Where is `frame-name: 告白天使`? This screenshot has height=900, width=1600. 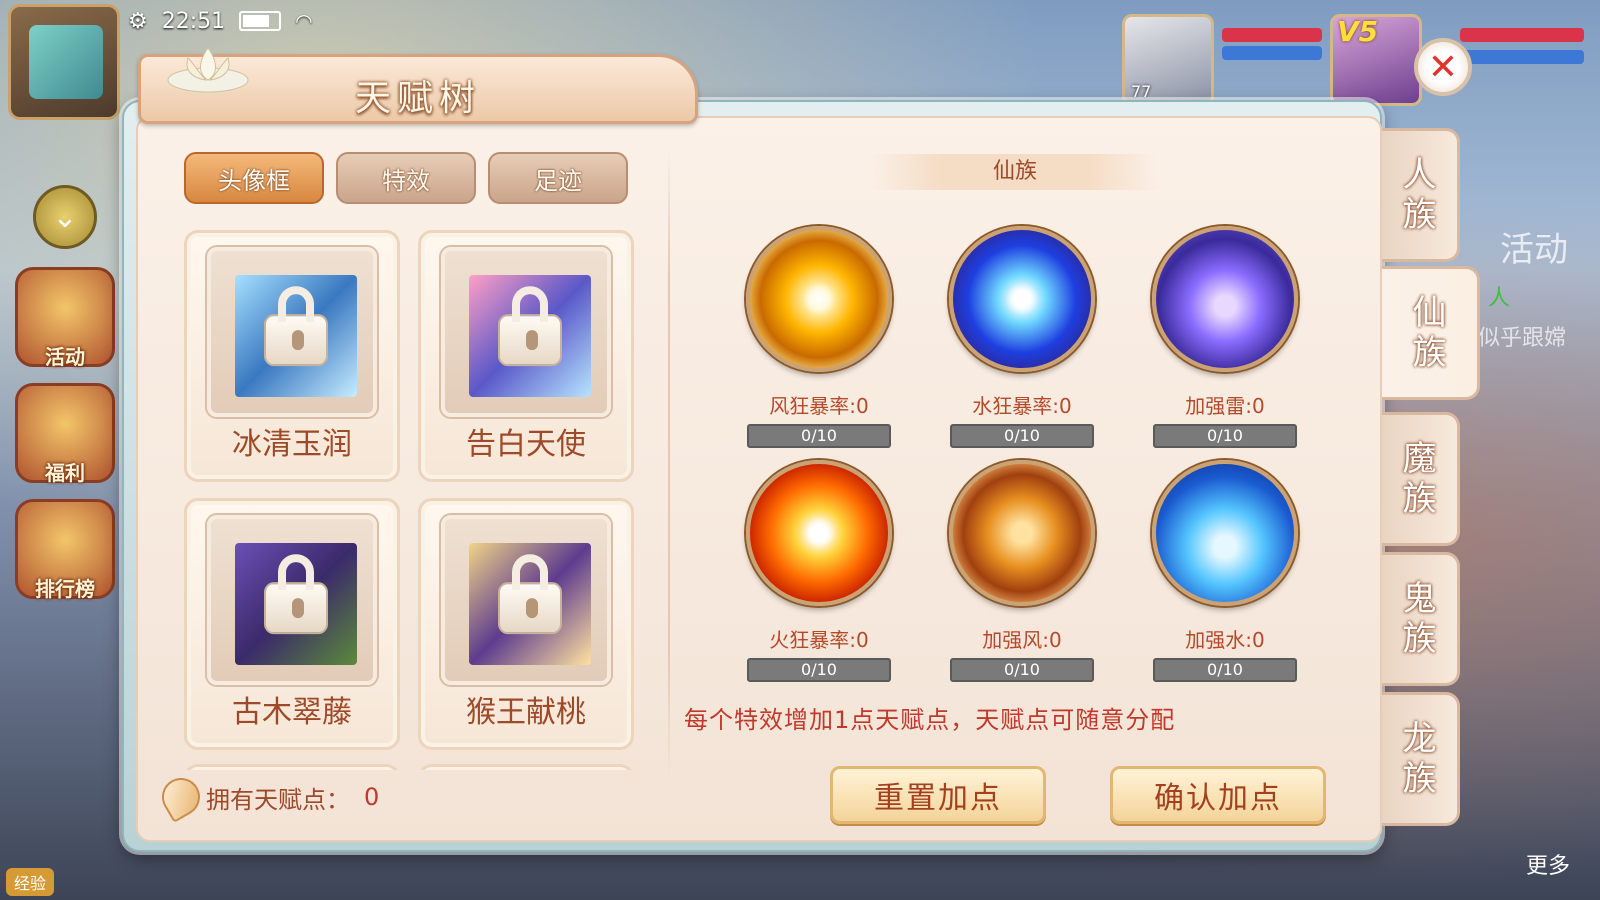
frame-name: 告白天使 is located at coordinates (526, 444).